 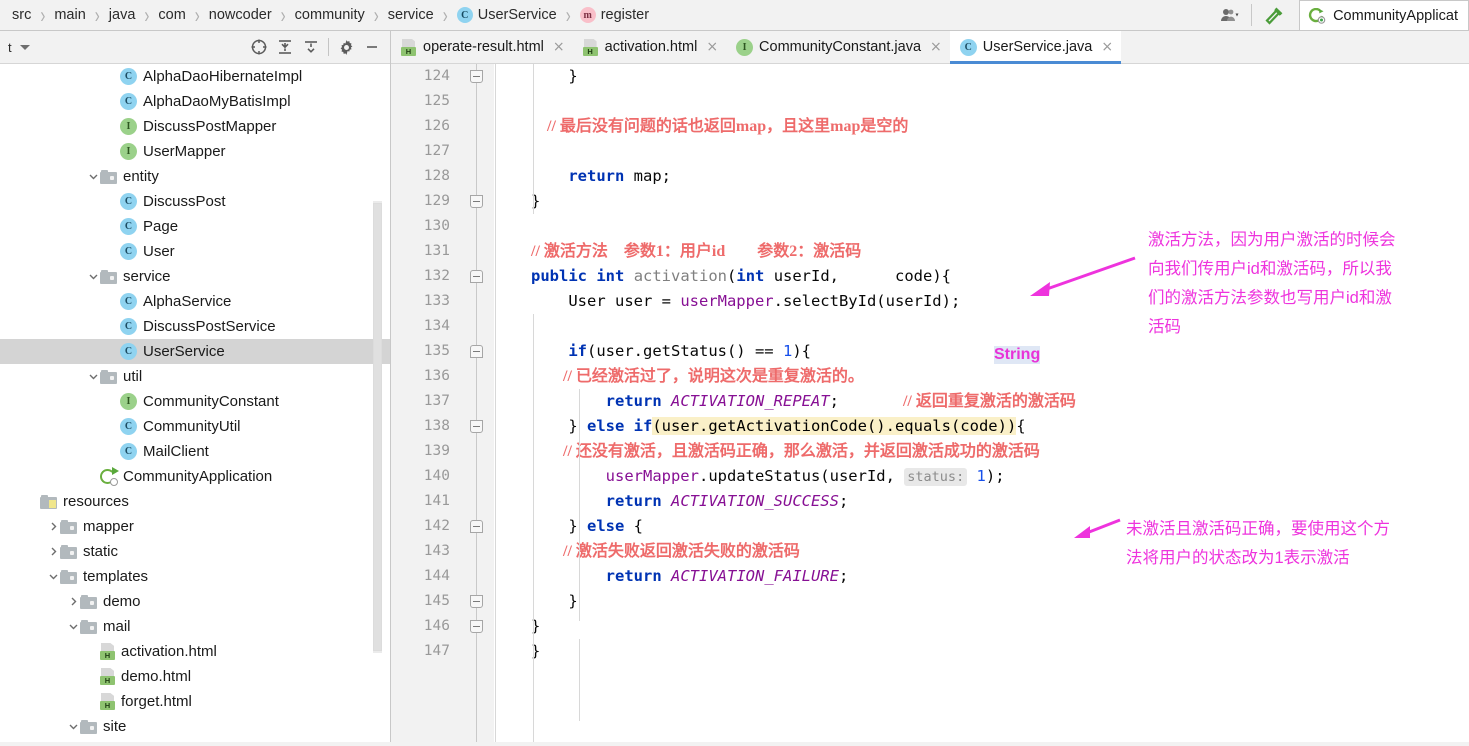 I want to click on editor-tab-userservice-java: C UserService.java ×, so click(x=1035, y=47).